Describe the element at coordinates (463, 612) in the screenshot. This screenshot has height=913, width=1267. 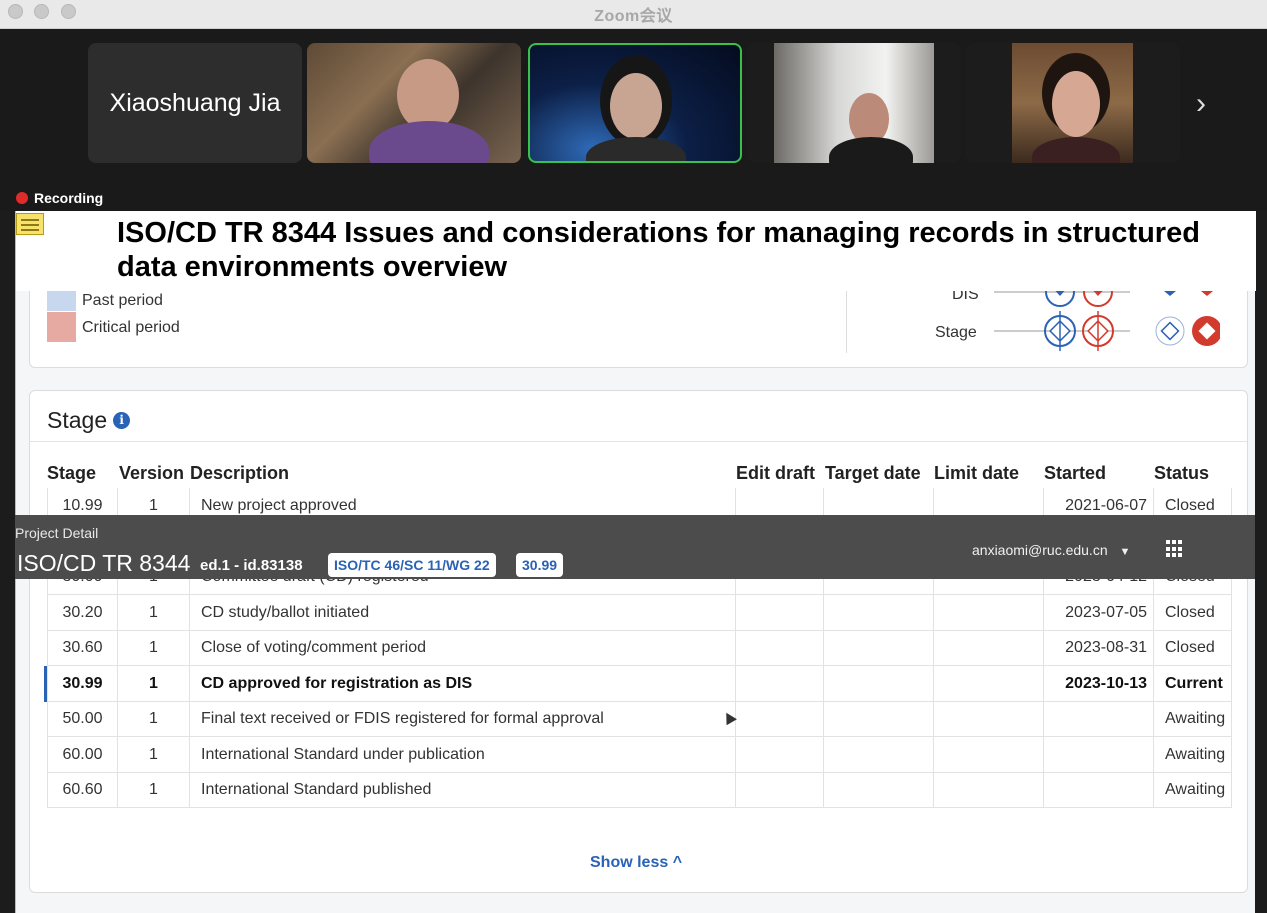
I see `table-cell-description: CD study/ballot initiated` at that location.